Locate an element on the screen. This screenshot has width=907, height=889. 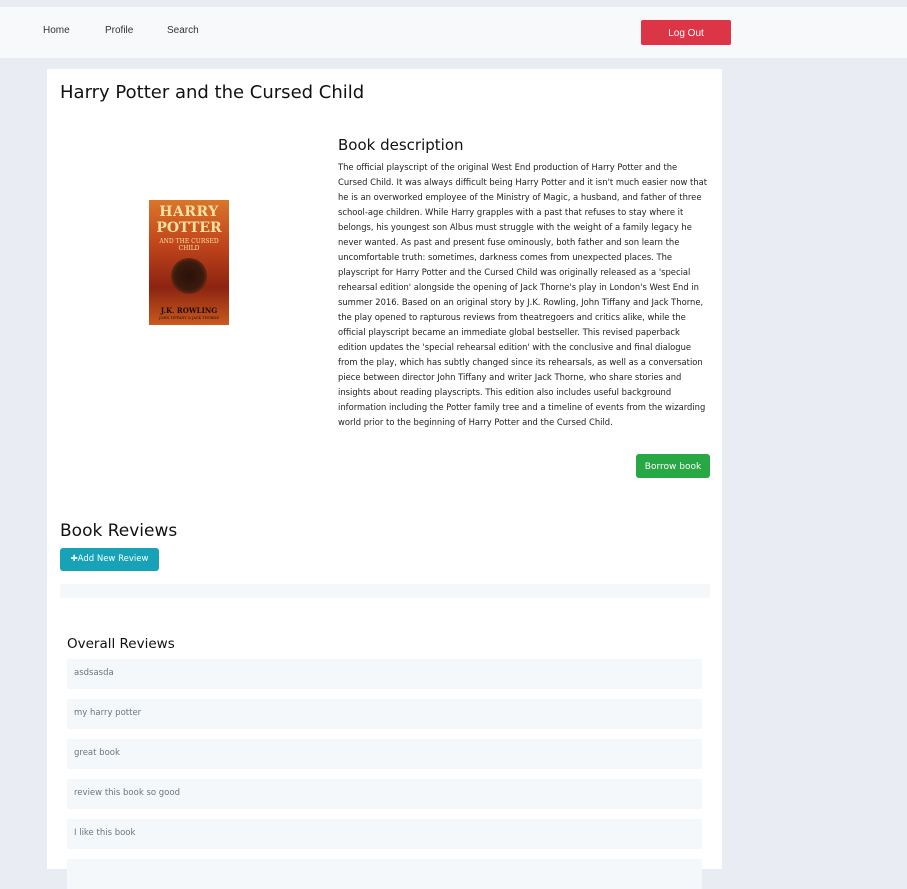
cover-coauthors: JOHN TIFFANY & JACK THORNE is located at coordinates (189, 318).